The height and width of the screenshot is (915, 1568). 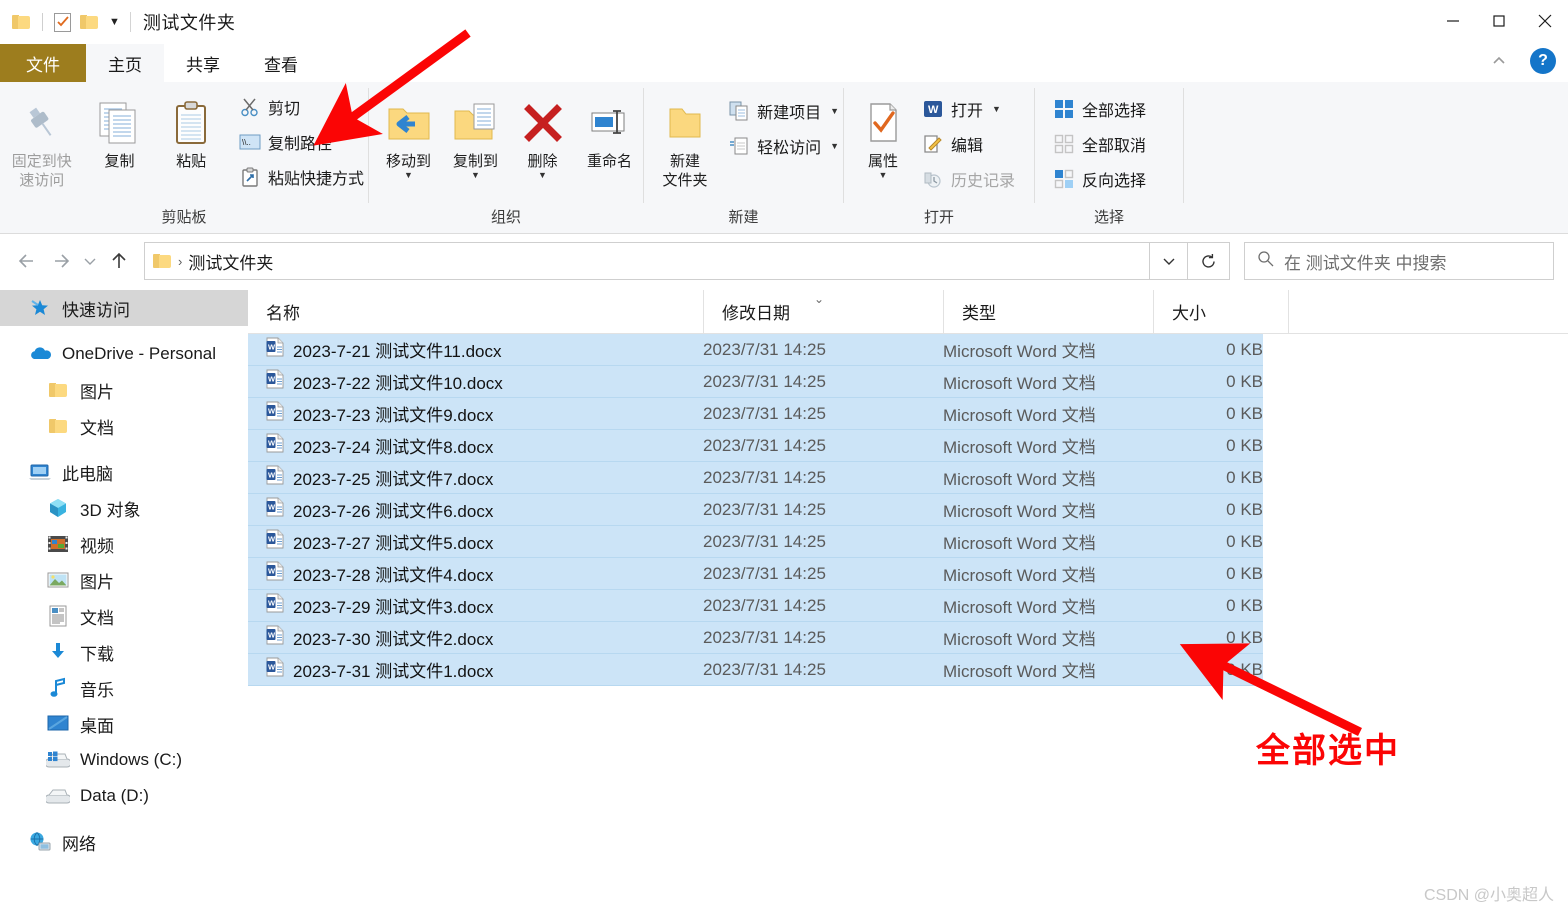 What do you see at coordinates (90, 261) in the screenshot?
I see `recent-locations-button` at bounding box center [90, 261].